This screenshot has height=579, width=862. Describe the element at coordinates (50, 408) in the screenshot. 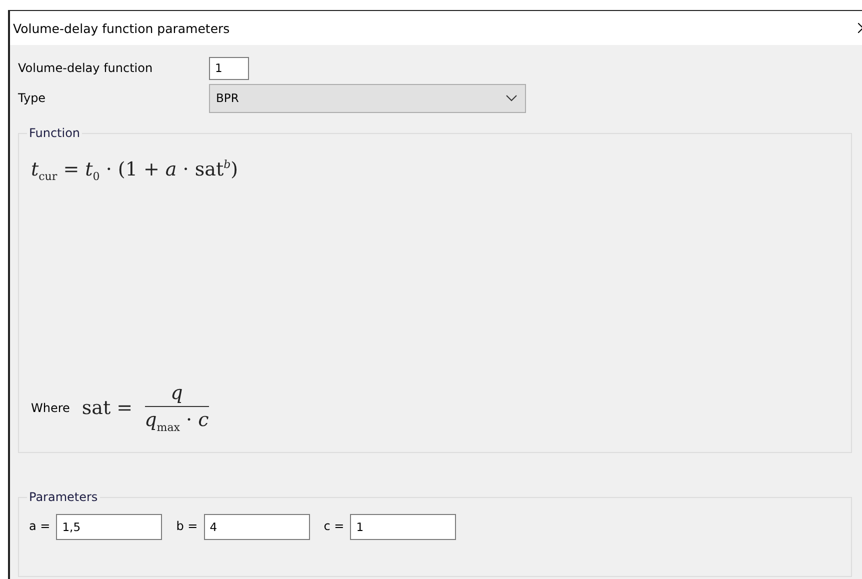

I see `where-label: Where` at that location.